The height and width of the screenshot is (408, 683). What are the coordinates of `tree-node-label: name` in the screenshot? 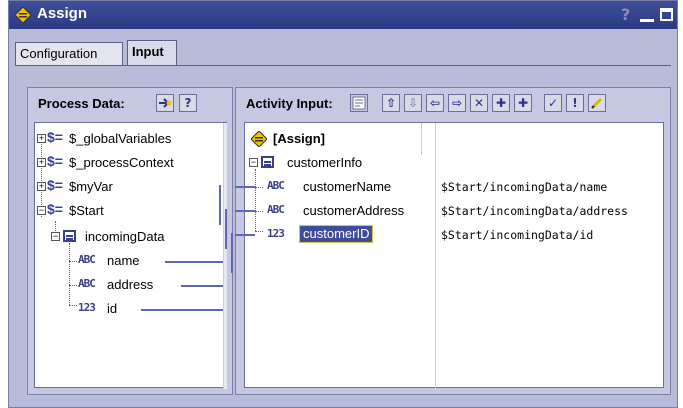 It's located at (123, 260).